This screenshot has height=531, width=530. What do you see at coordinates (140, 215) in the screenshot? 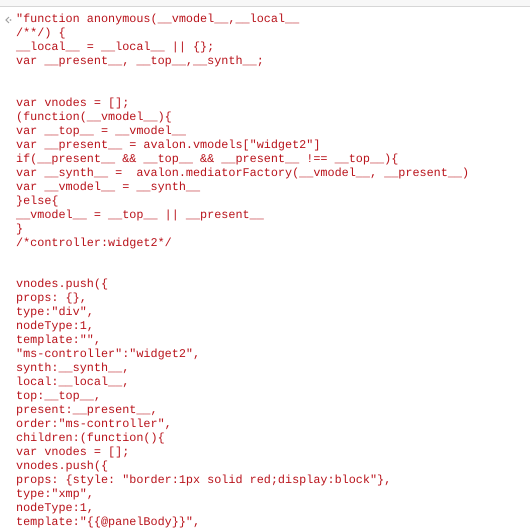
I see `code-line: __vmodel__ = __top__ || __present__` at bounding box center [140, 215].